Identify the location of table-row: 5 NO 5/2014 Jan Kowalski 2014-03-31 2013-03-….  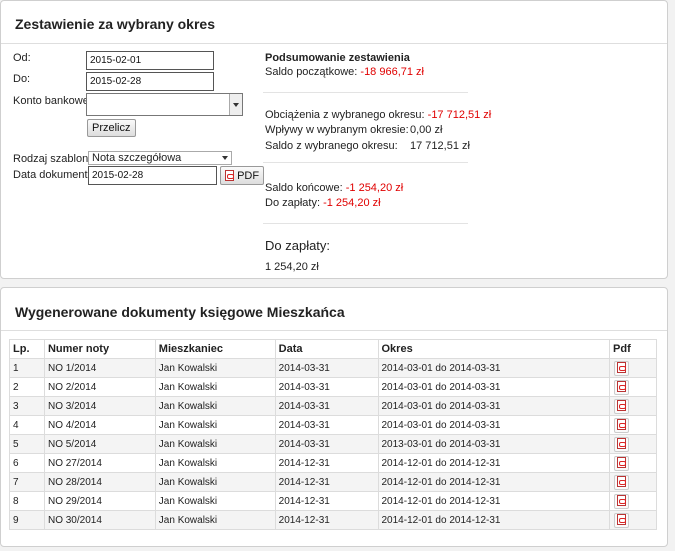
(333, 444).